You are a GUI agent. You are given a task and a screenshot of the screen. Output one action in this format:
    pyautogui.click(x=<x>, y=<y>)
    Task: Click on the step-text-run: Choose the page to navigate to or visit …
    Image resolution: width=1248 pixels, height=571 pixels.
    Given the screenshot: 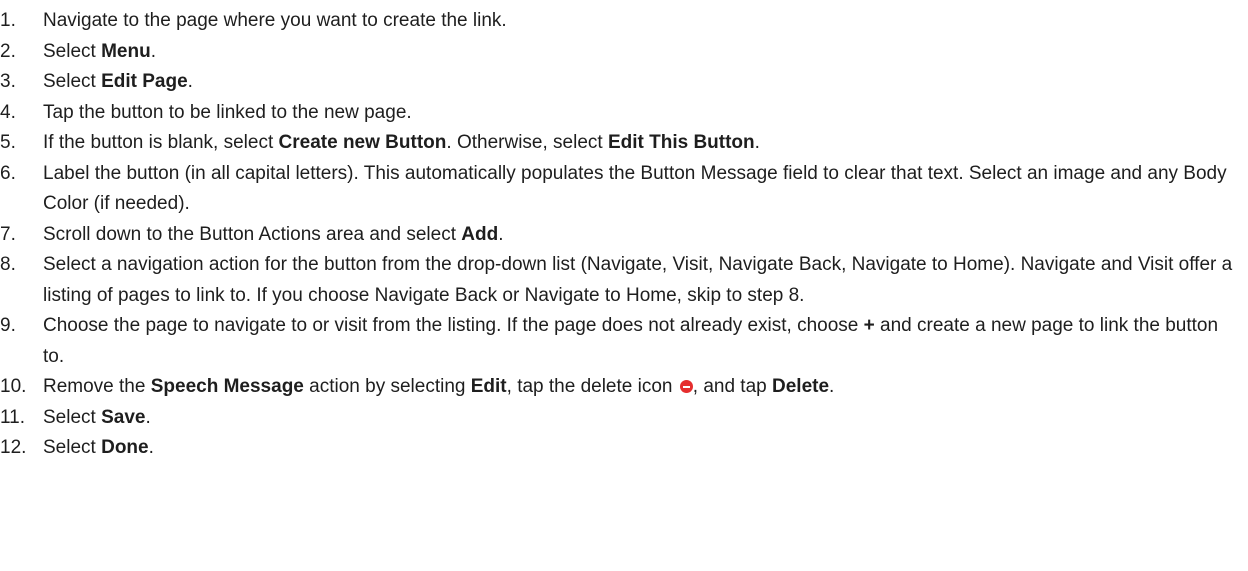 What is the action you would take?
    pyautogui.click(x=453, y=325)
    